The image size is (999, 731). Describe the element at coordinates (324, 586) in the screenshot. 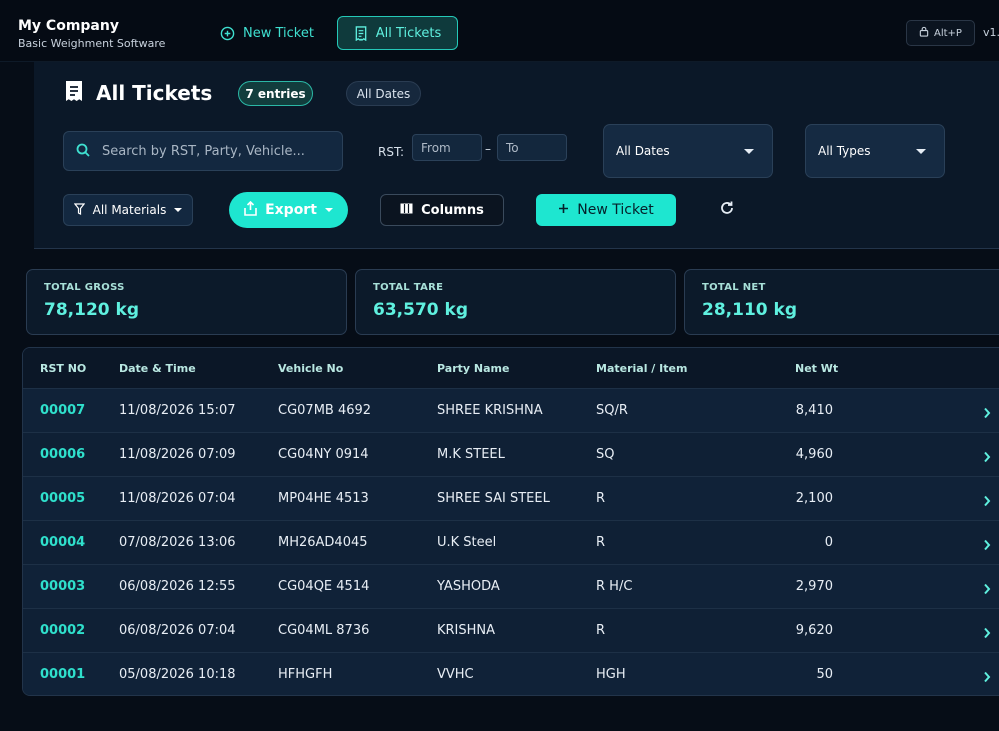

I see `vehicle-number: CG04QE 4514` at that location.